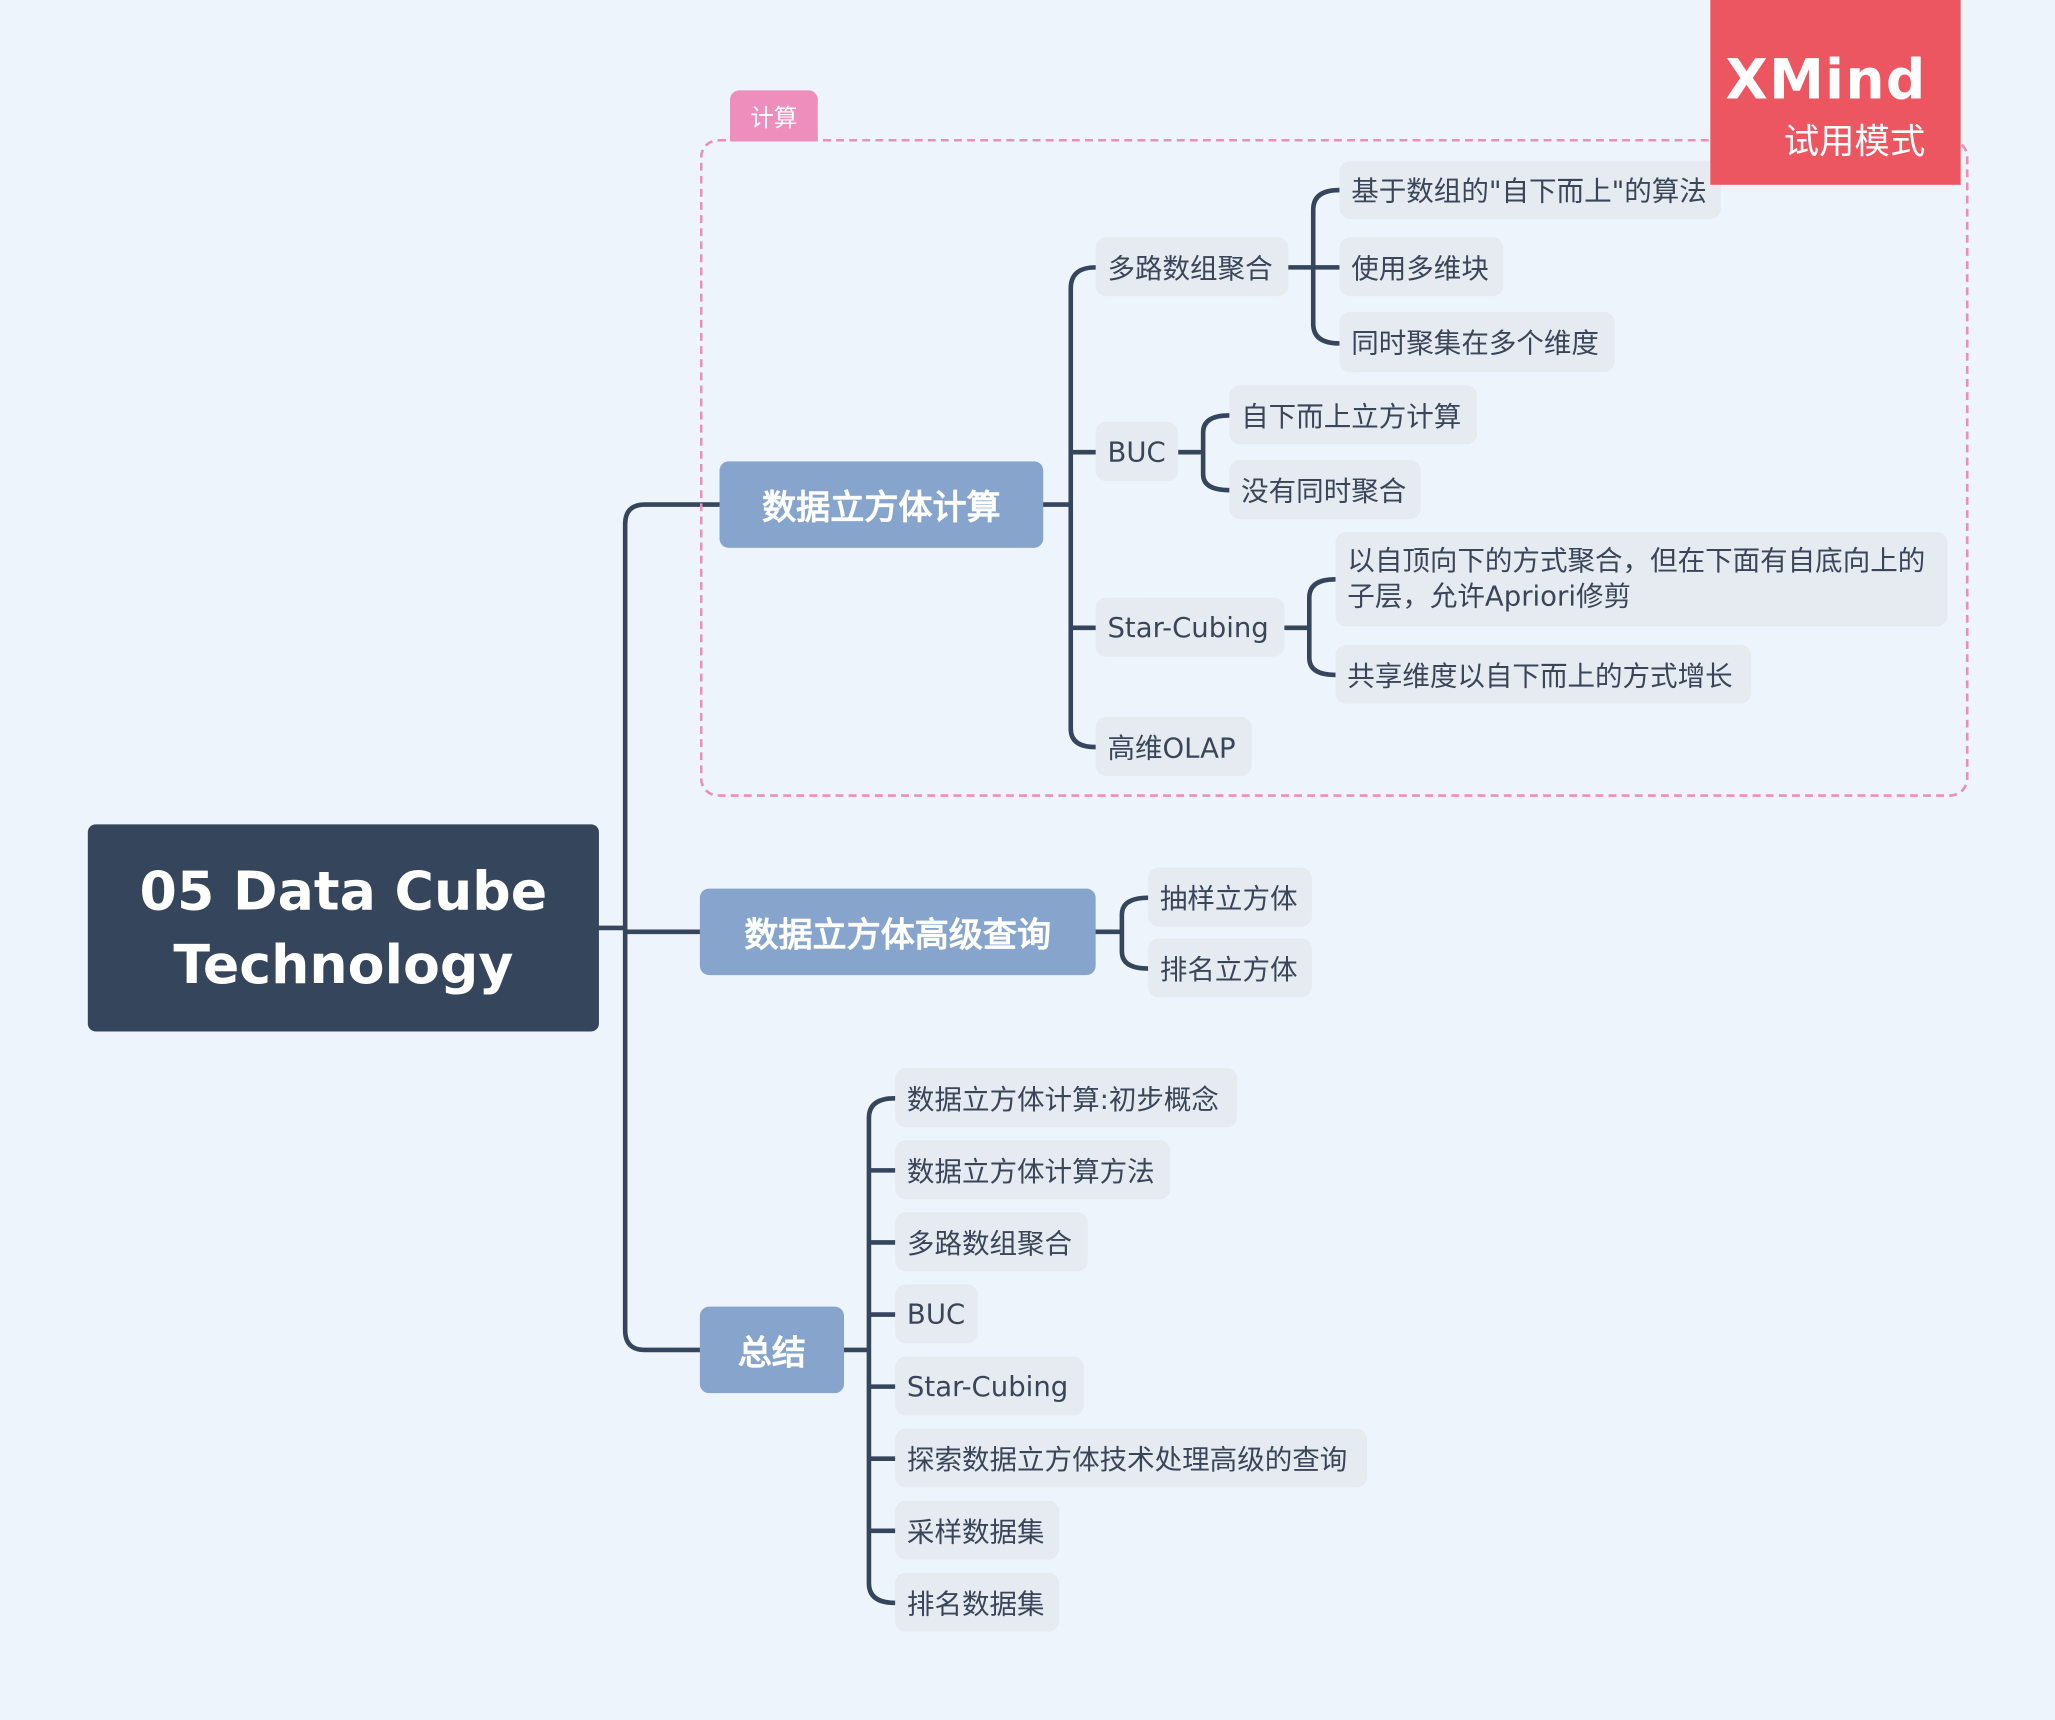 The image size is (2055, 1720). I want to click on summary-item-multiway-aggregation: 多路数组聚合, so click(991, 1242).